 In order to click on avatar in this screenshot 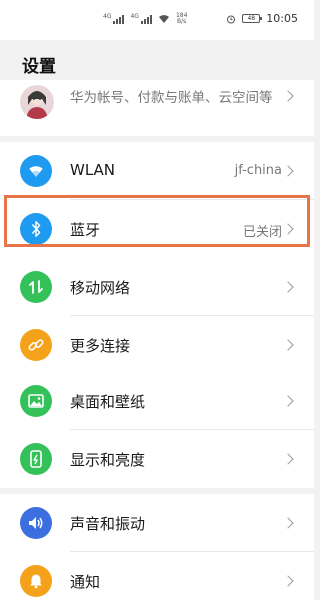, I will do `click(37, 102)`.